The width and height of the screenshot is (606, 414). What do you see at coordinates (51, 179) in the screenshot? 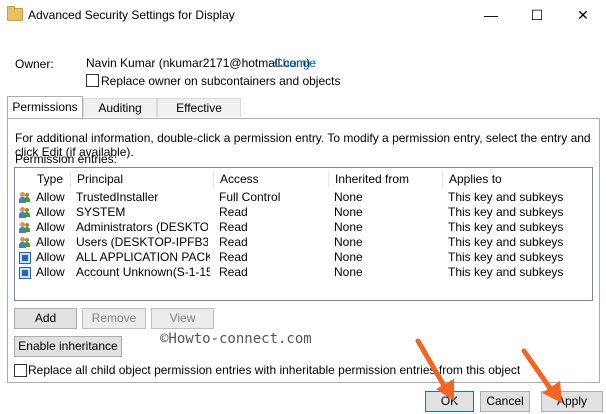
I see `column-header-type: Type` at bounding box center [51, 179].